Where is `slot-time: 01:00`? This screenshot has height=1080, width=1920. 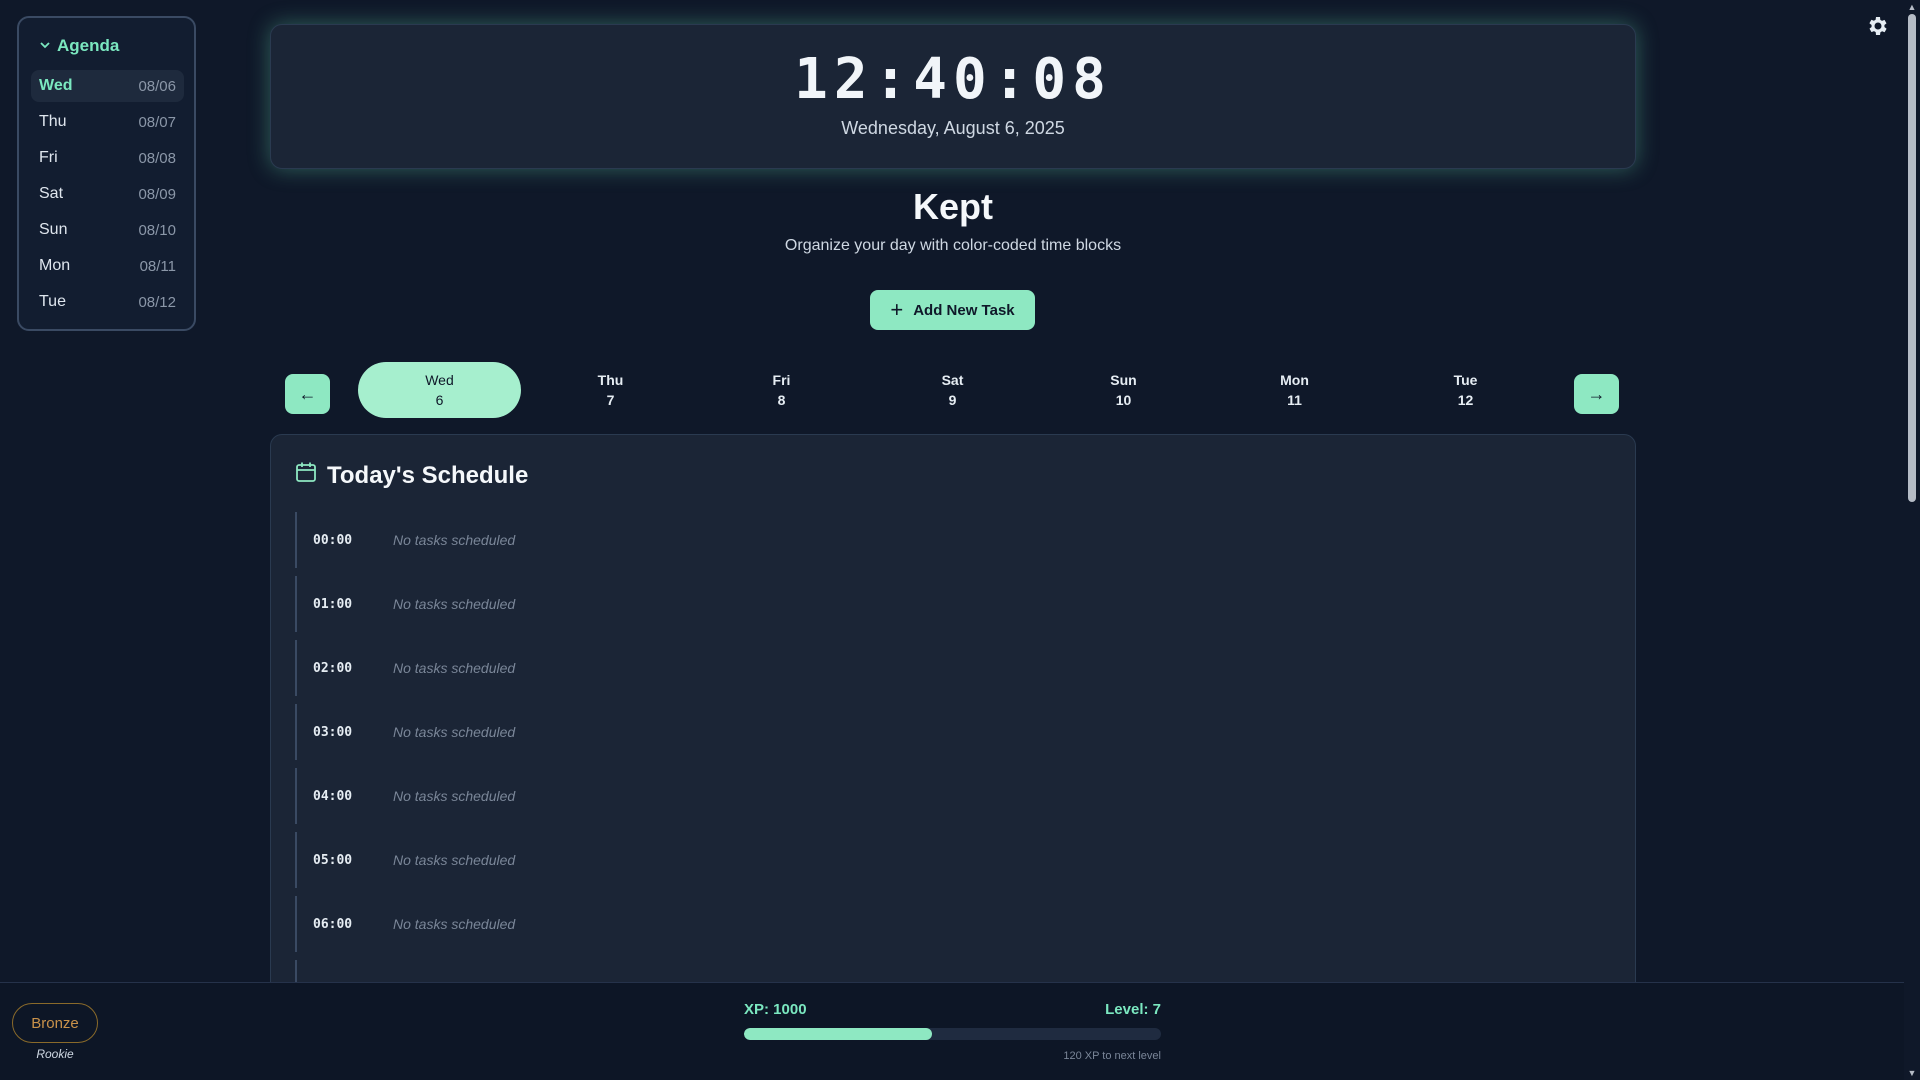 slot-time: 01:00 is located at coordinates (333, 604).